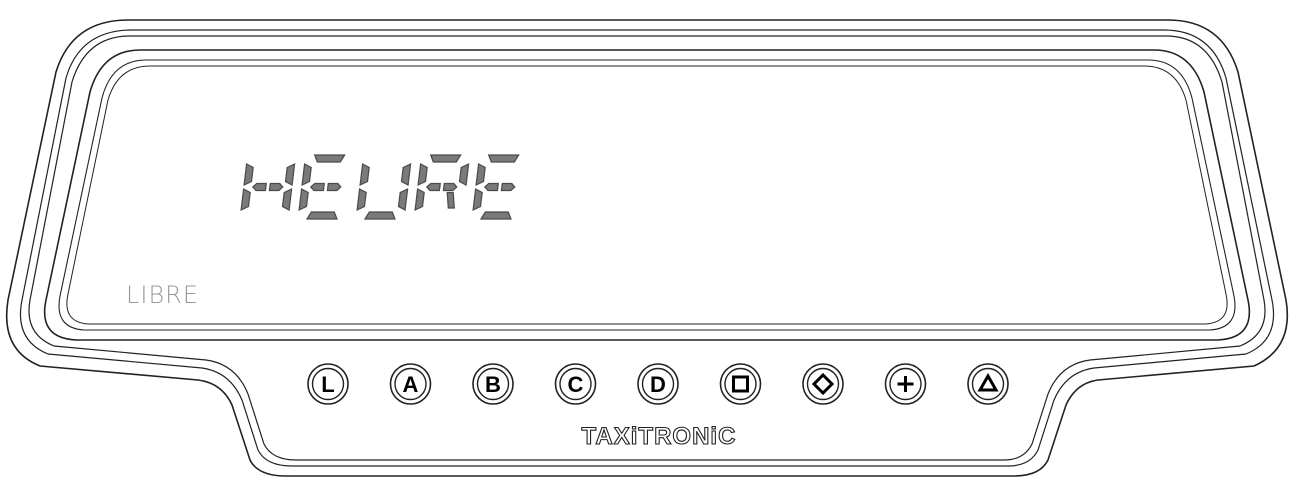 This screenshot has height=478, width=1294. I want to click on button-label: L, so click(327, 384).